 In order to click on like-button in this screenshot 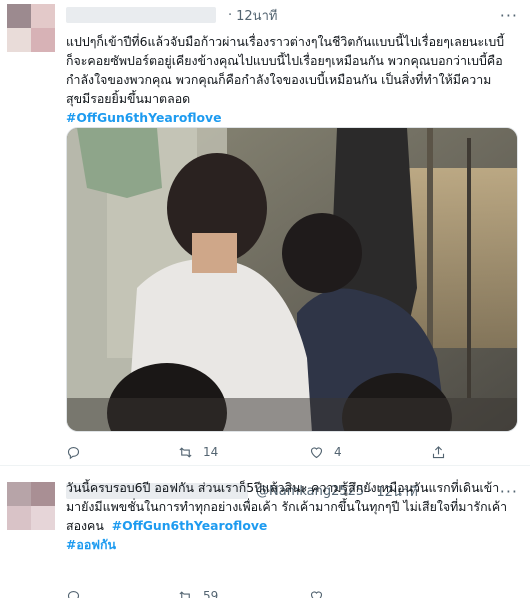, I will do `click(321, 592)`.